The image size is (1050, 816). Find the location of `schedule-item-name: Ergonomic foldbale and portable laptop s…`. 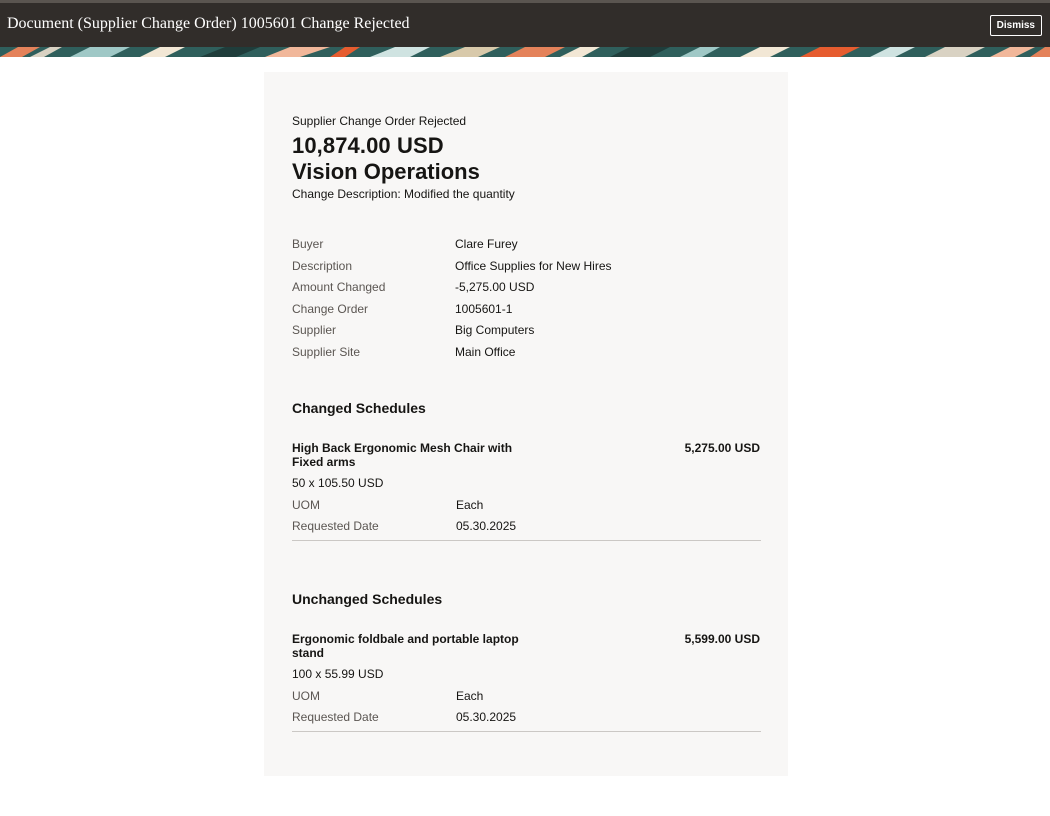

schedule-item-name: Ergonomic foldbale and portable laptop s… is located at coordinates (405, 646).